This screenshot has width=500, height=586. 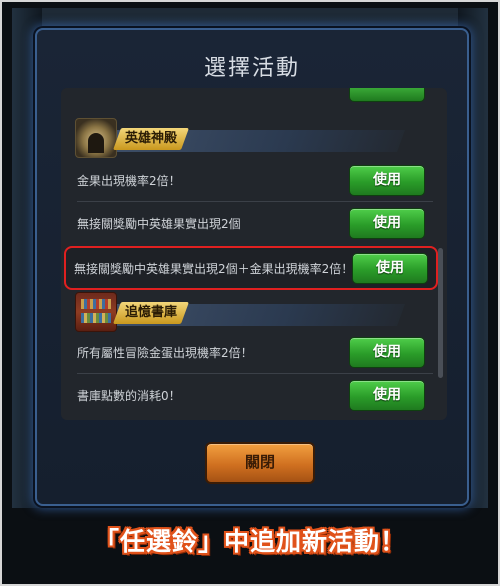 What do you see at coordinates (96, 138) in the screenshot?
I see `temple-icon` at bounding box center [96, 138].